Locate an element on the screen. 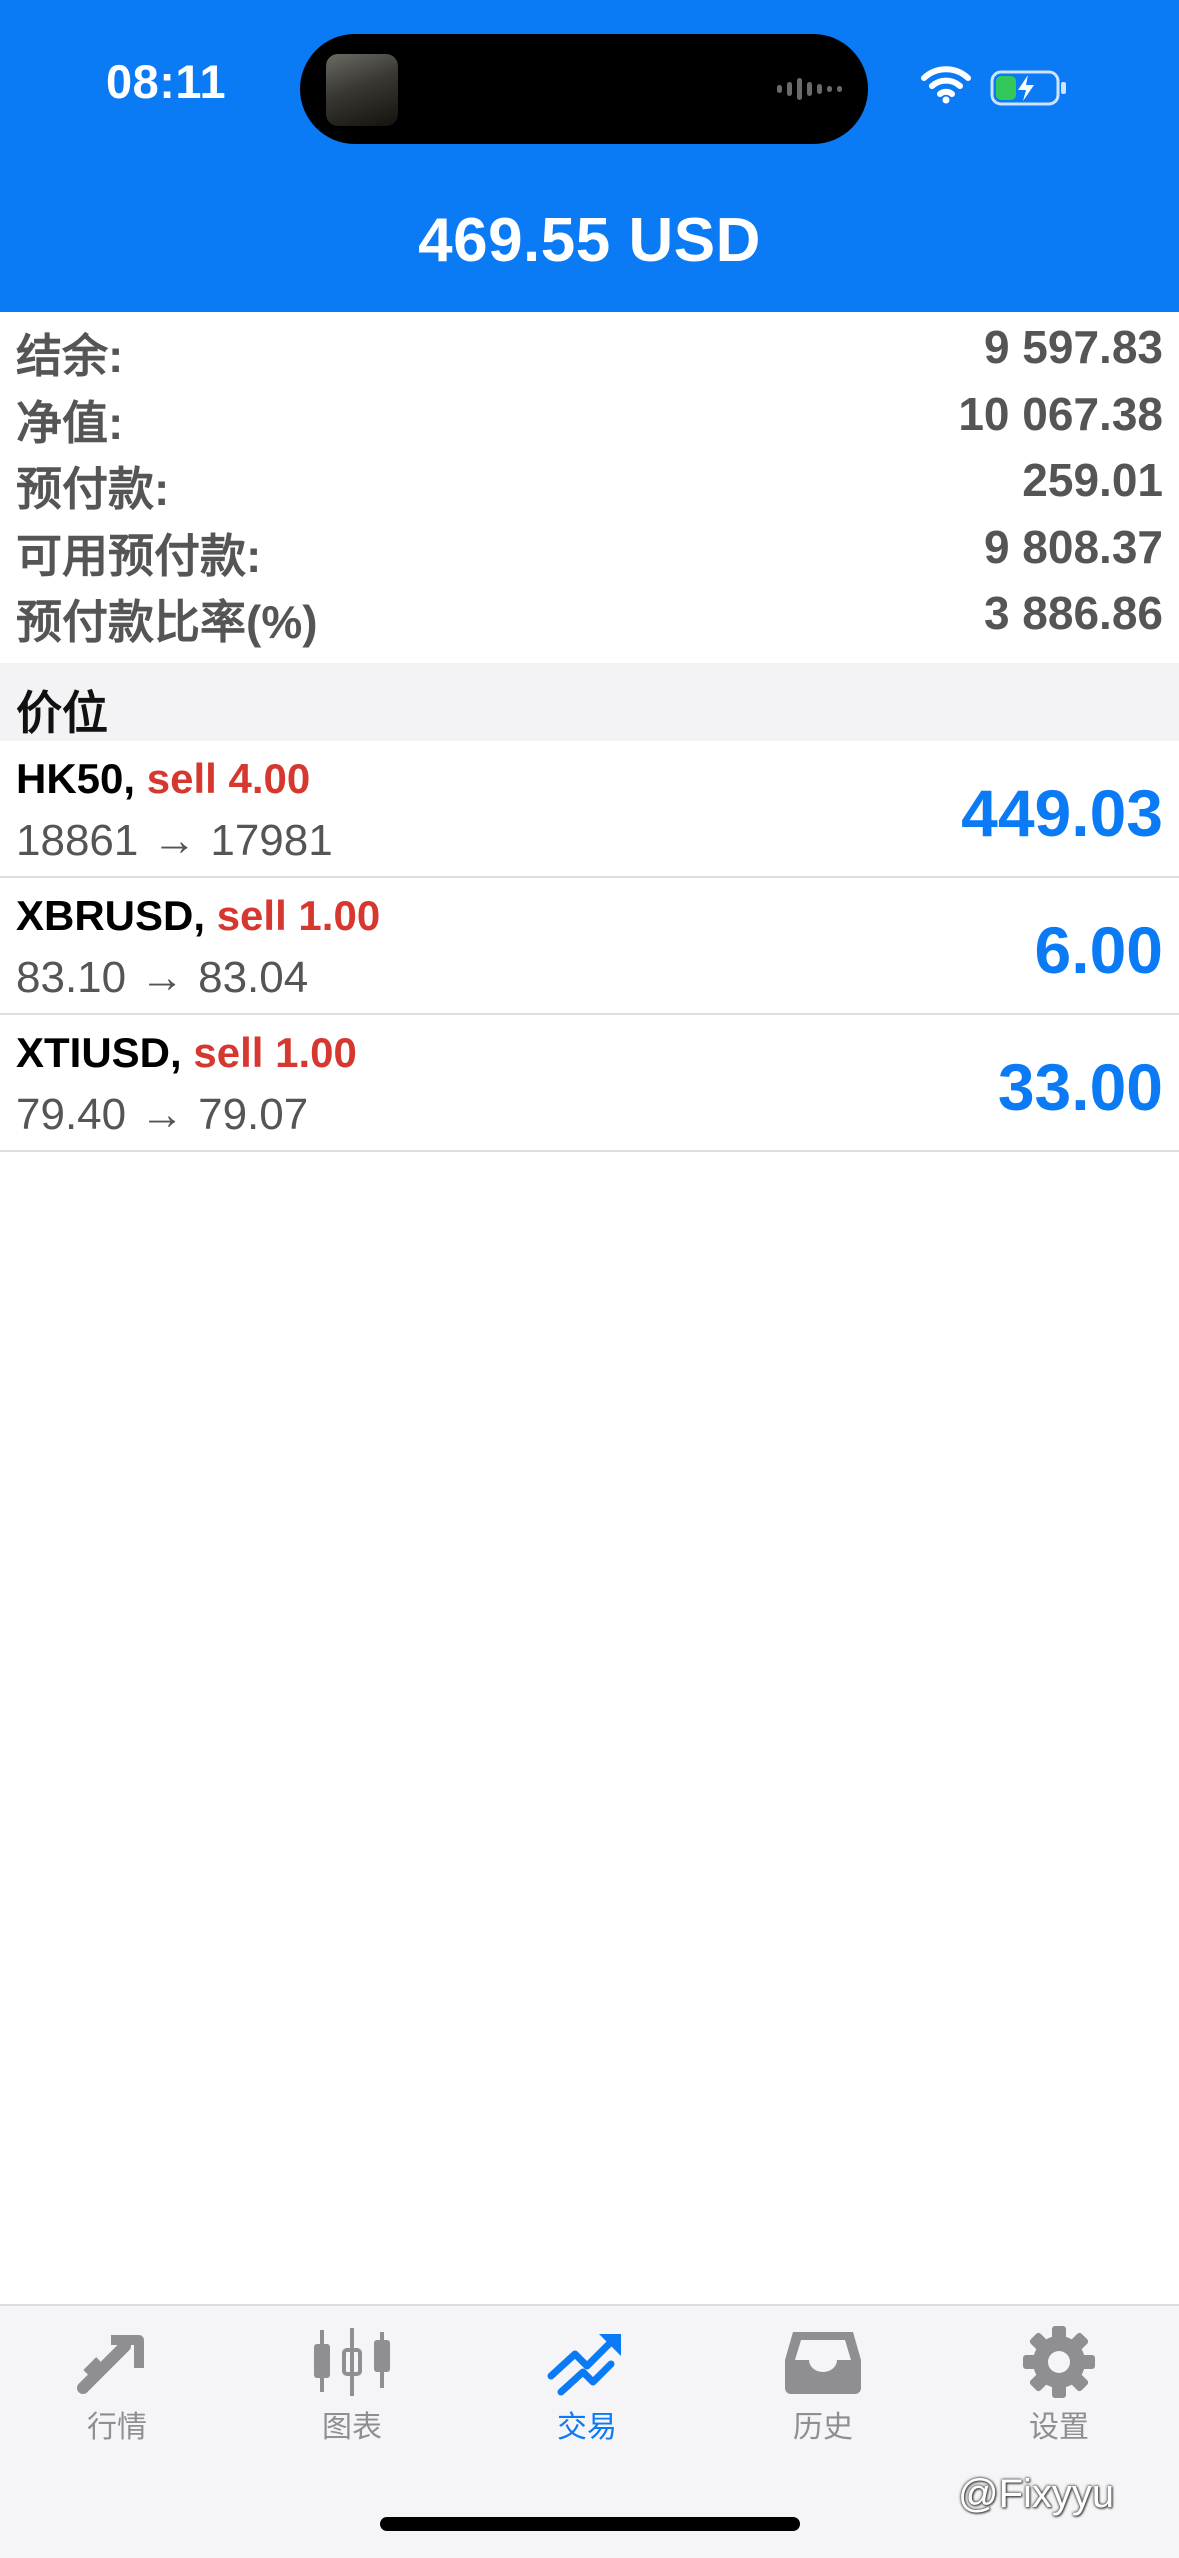 This screenshot has height=2558, width=1179. current-price: 79.07 is located at coordinates (253, 1114).